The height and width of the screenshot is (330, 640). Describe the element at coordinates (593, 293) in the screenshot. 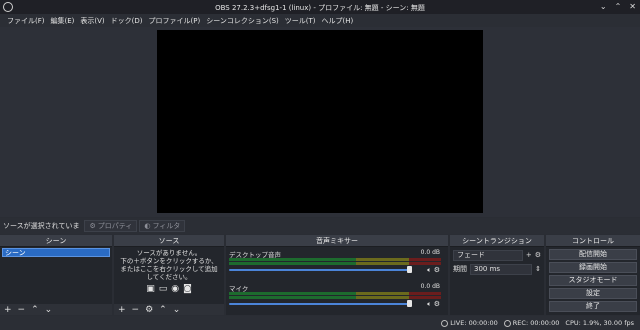

I see `settings-button: 設定` at that location.